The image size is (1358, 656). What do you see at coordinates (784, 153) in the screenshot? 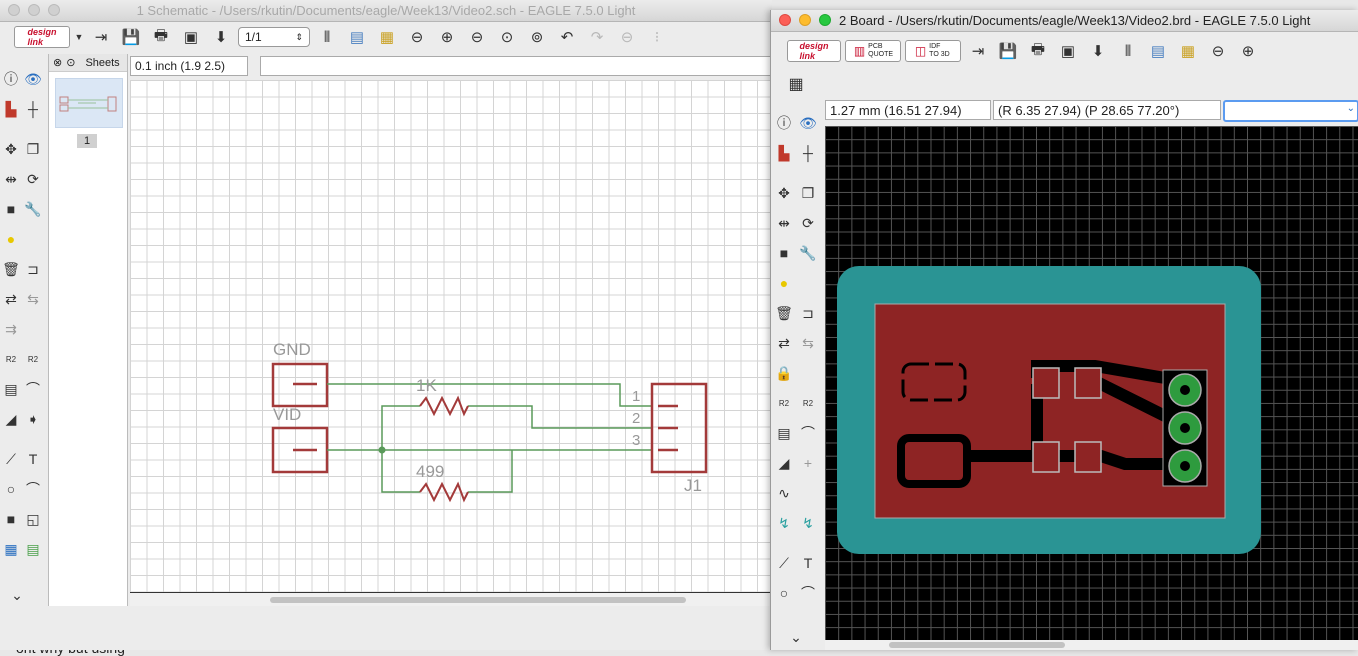
I see `layer-icon: ▙` at bounding box center [784, 153].